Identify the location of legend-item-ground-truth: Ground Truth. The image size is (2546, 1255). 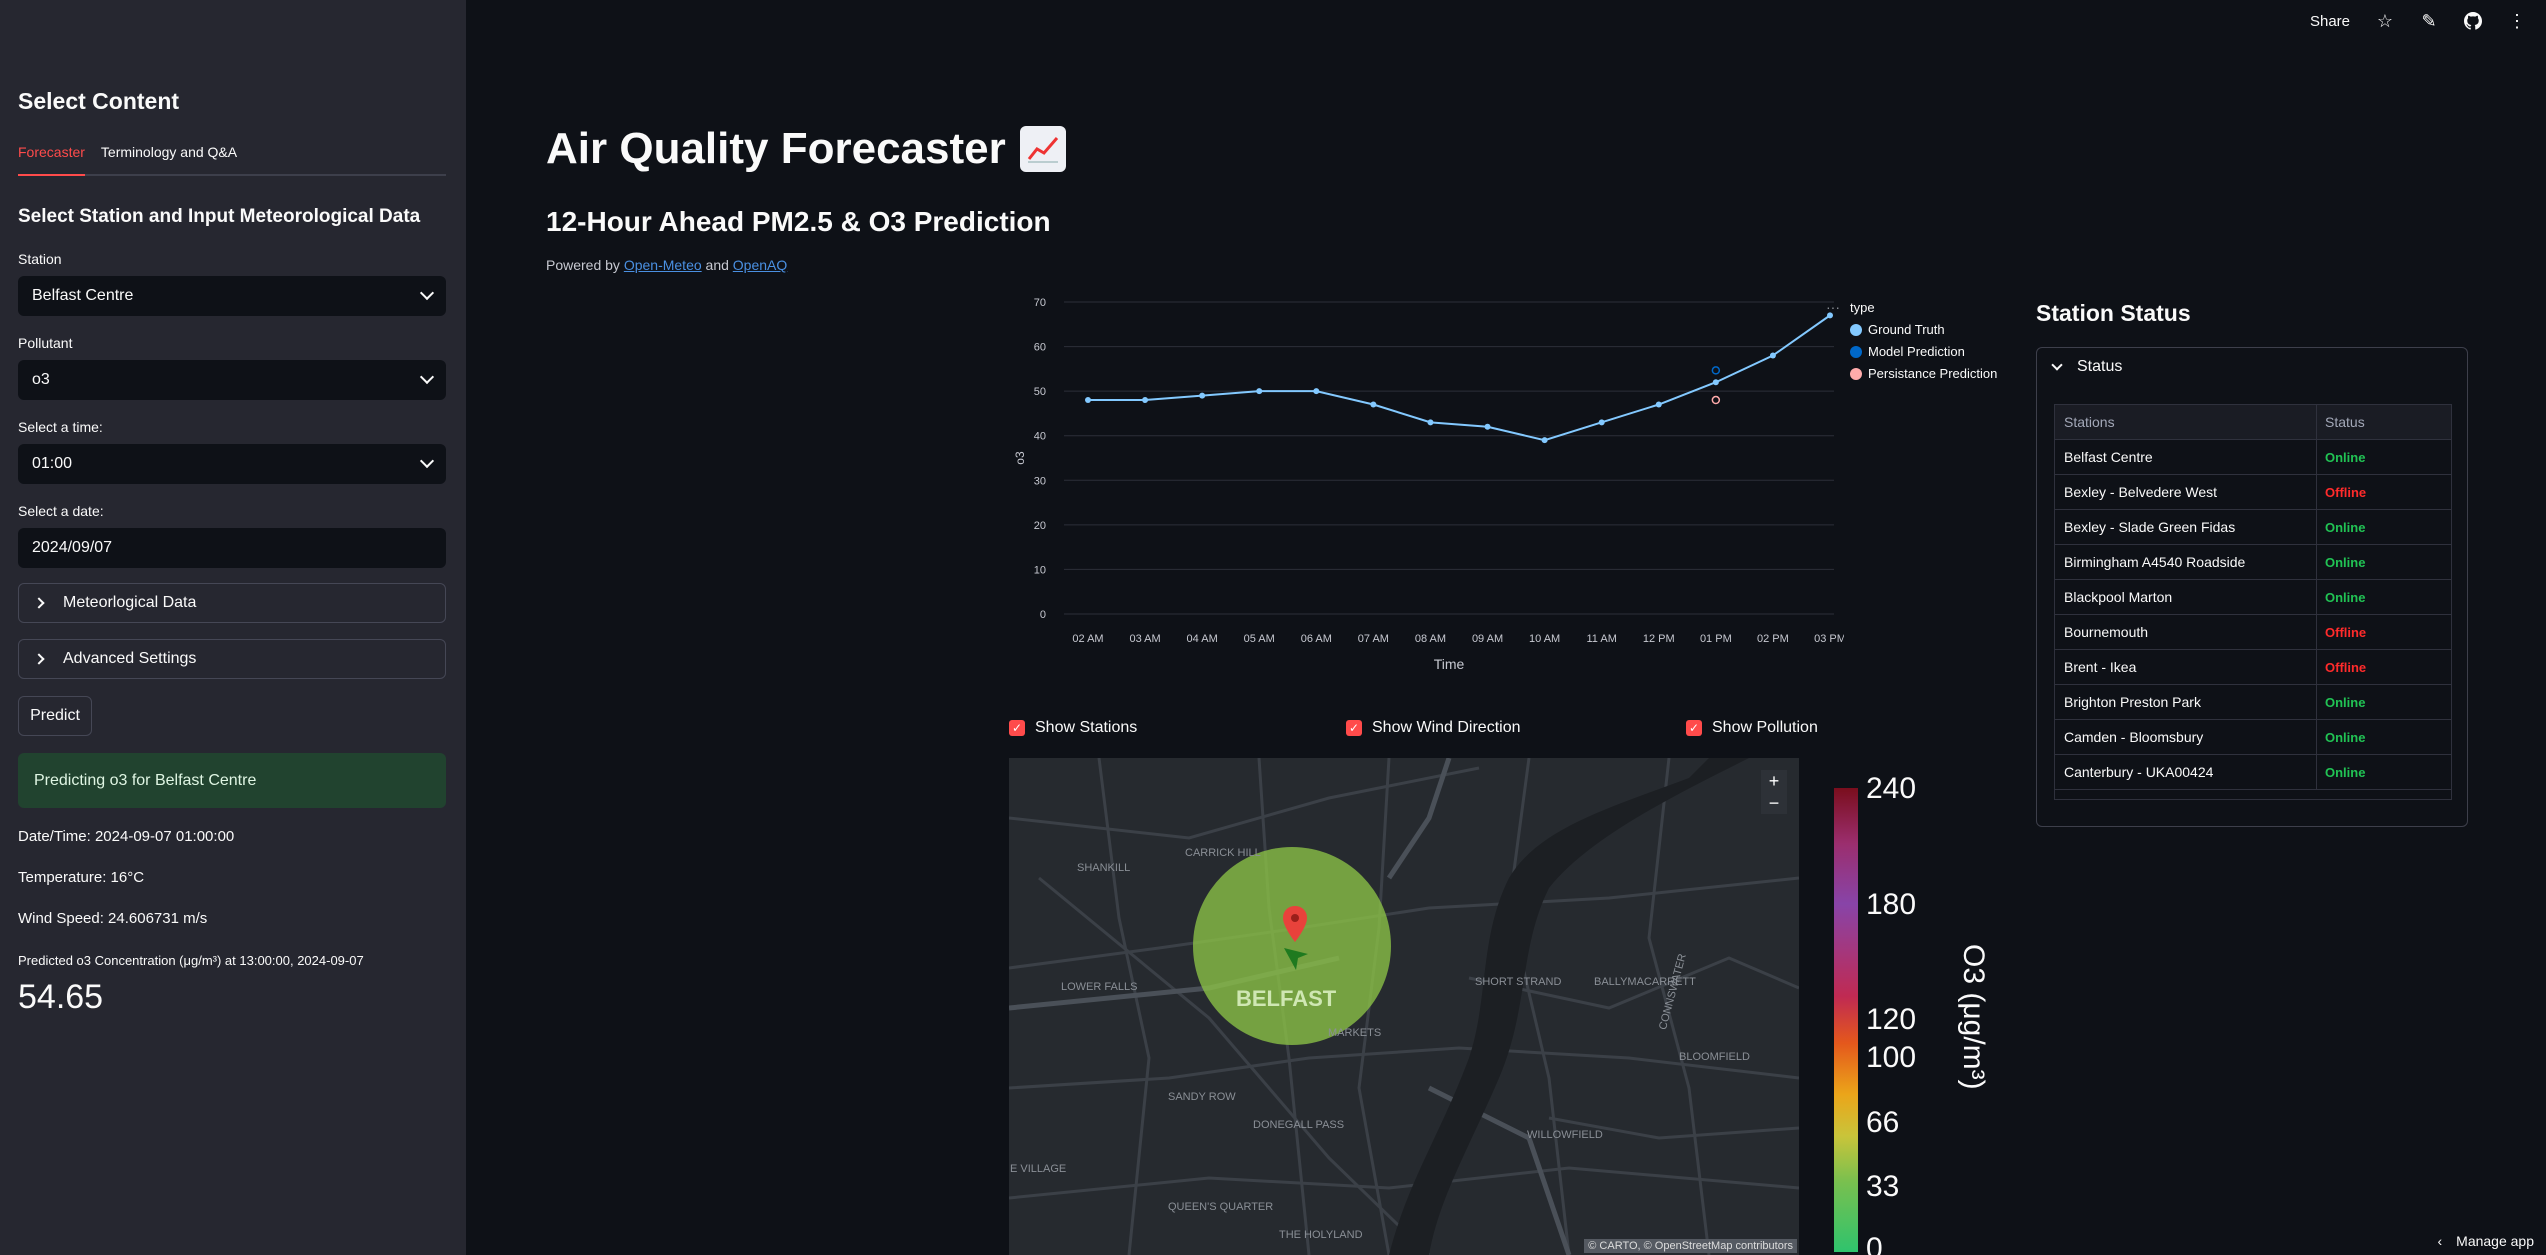
(1923, 329).